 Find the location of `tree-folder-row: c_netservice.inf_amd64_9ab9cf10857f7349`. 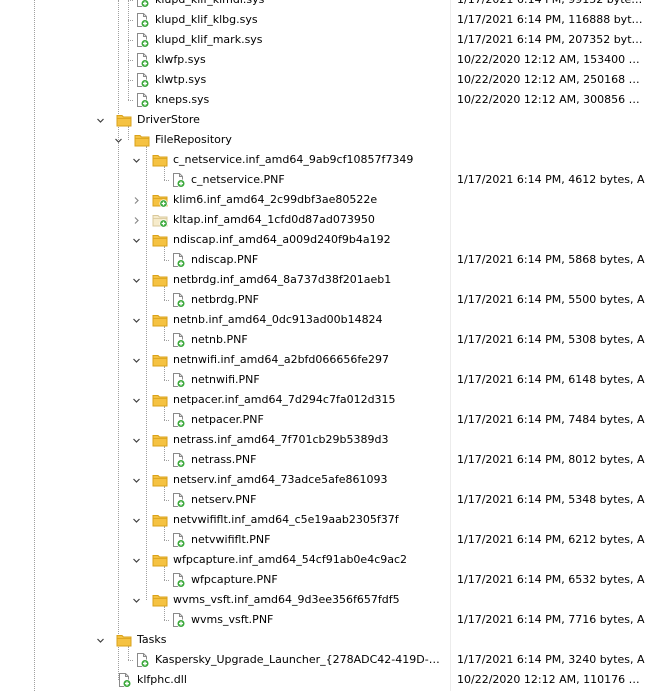

tree-folder-row: c_netservice.inf_amd64_9ab9cf10857f7349 is located at coordinates (325, 160).